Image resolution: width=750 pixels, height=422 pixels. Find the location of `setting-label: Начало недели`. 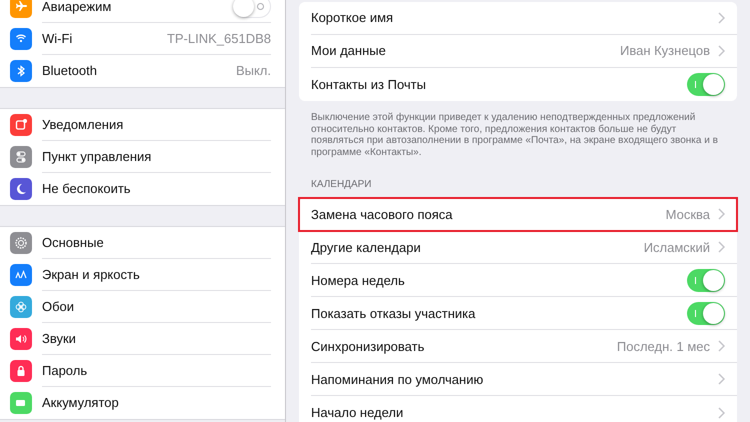

setting-label: Начало недели is located at coordinates (357, 412).